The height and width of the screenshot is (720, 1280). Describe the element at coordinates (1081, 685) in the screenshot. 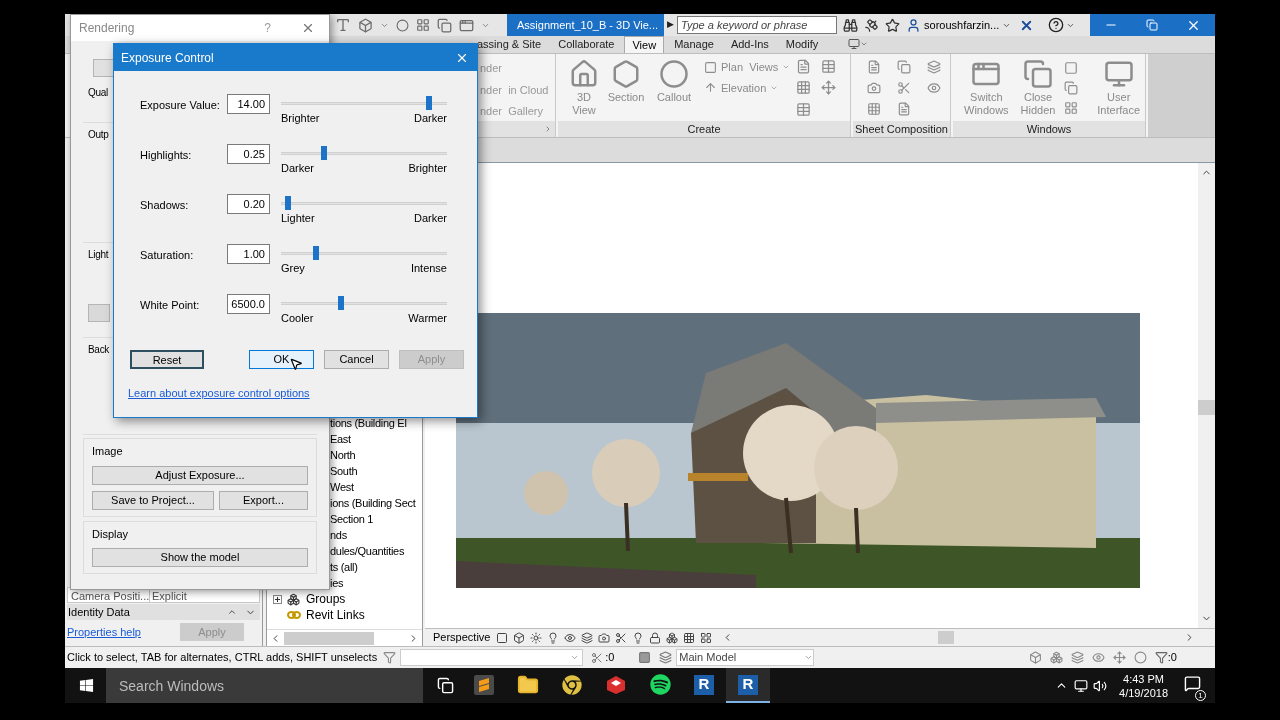

I see `network-icon` at that location.